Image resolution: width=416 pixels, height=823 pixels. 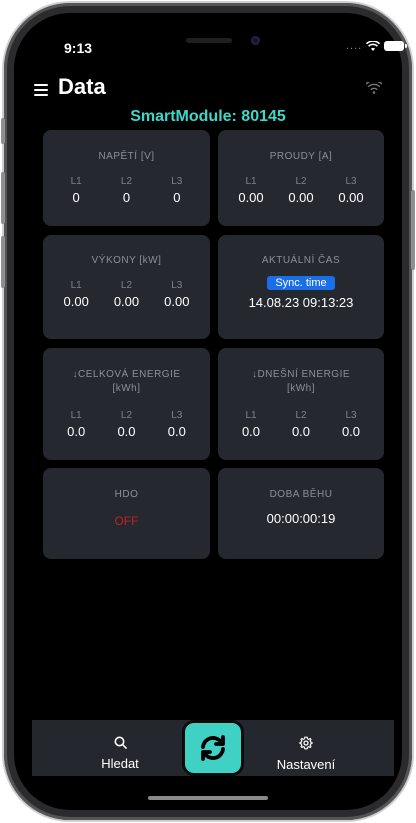 What do you see at coordinates (301, 518) in the screenshot?
I see `runtime-value: 00:00:00:19` at bounding box center [301, 518].